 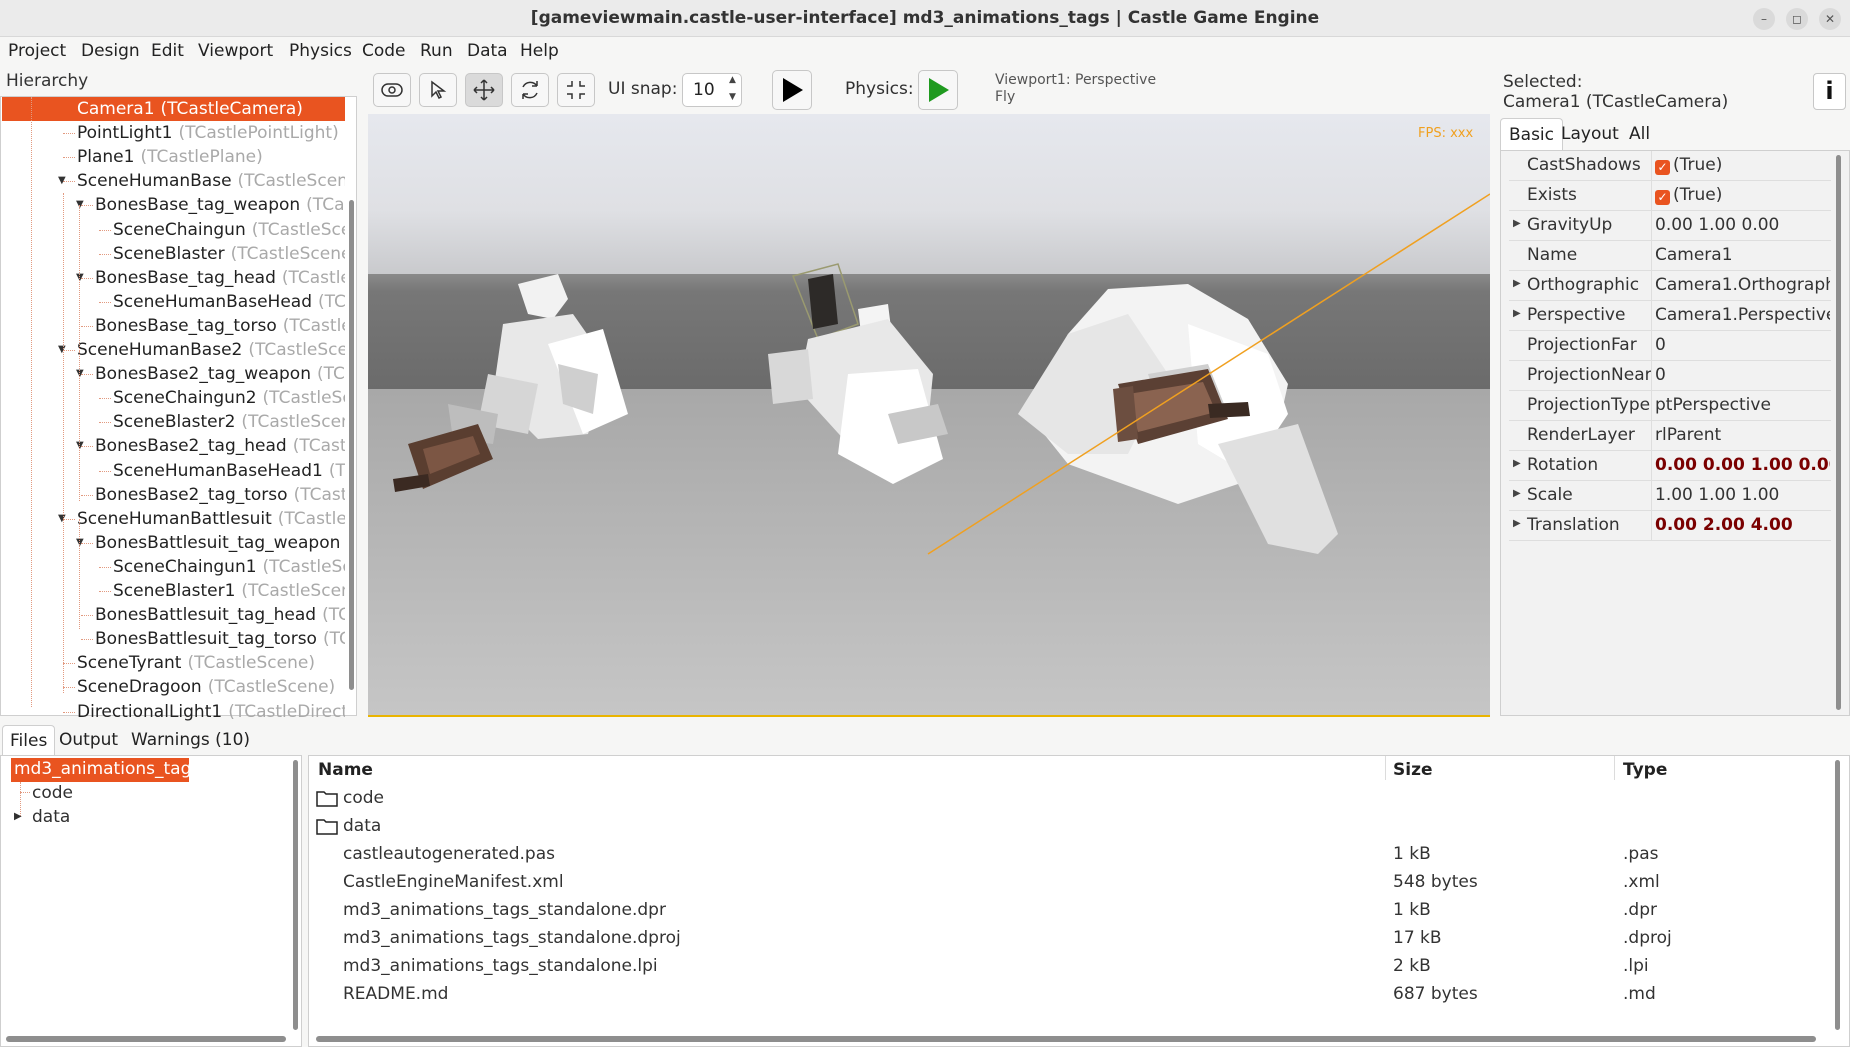 What do you see at coordinates (1838, 432) in the screenshot?
I see `inspector-scrollbar` at bounding box center [1838, 432].